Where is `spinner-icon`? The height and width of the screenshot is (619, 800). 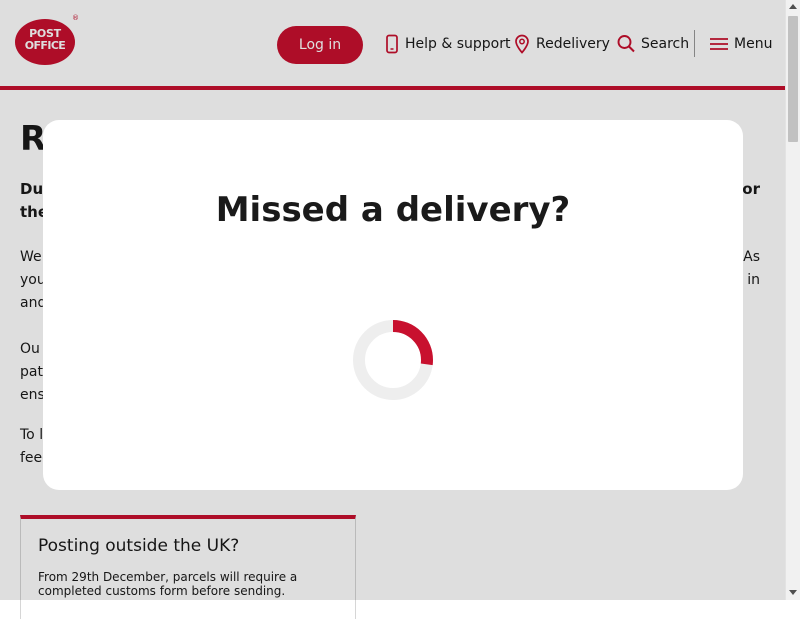
spinner-icon is located at coordinates (393, 360).